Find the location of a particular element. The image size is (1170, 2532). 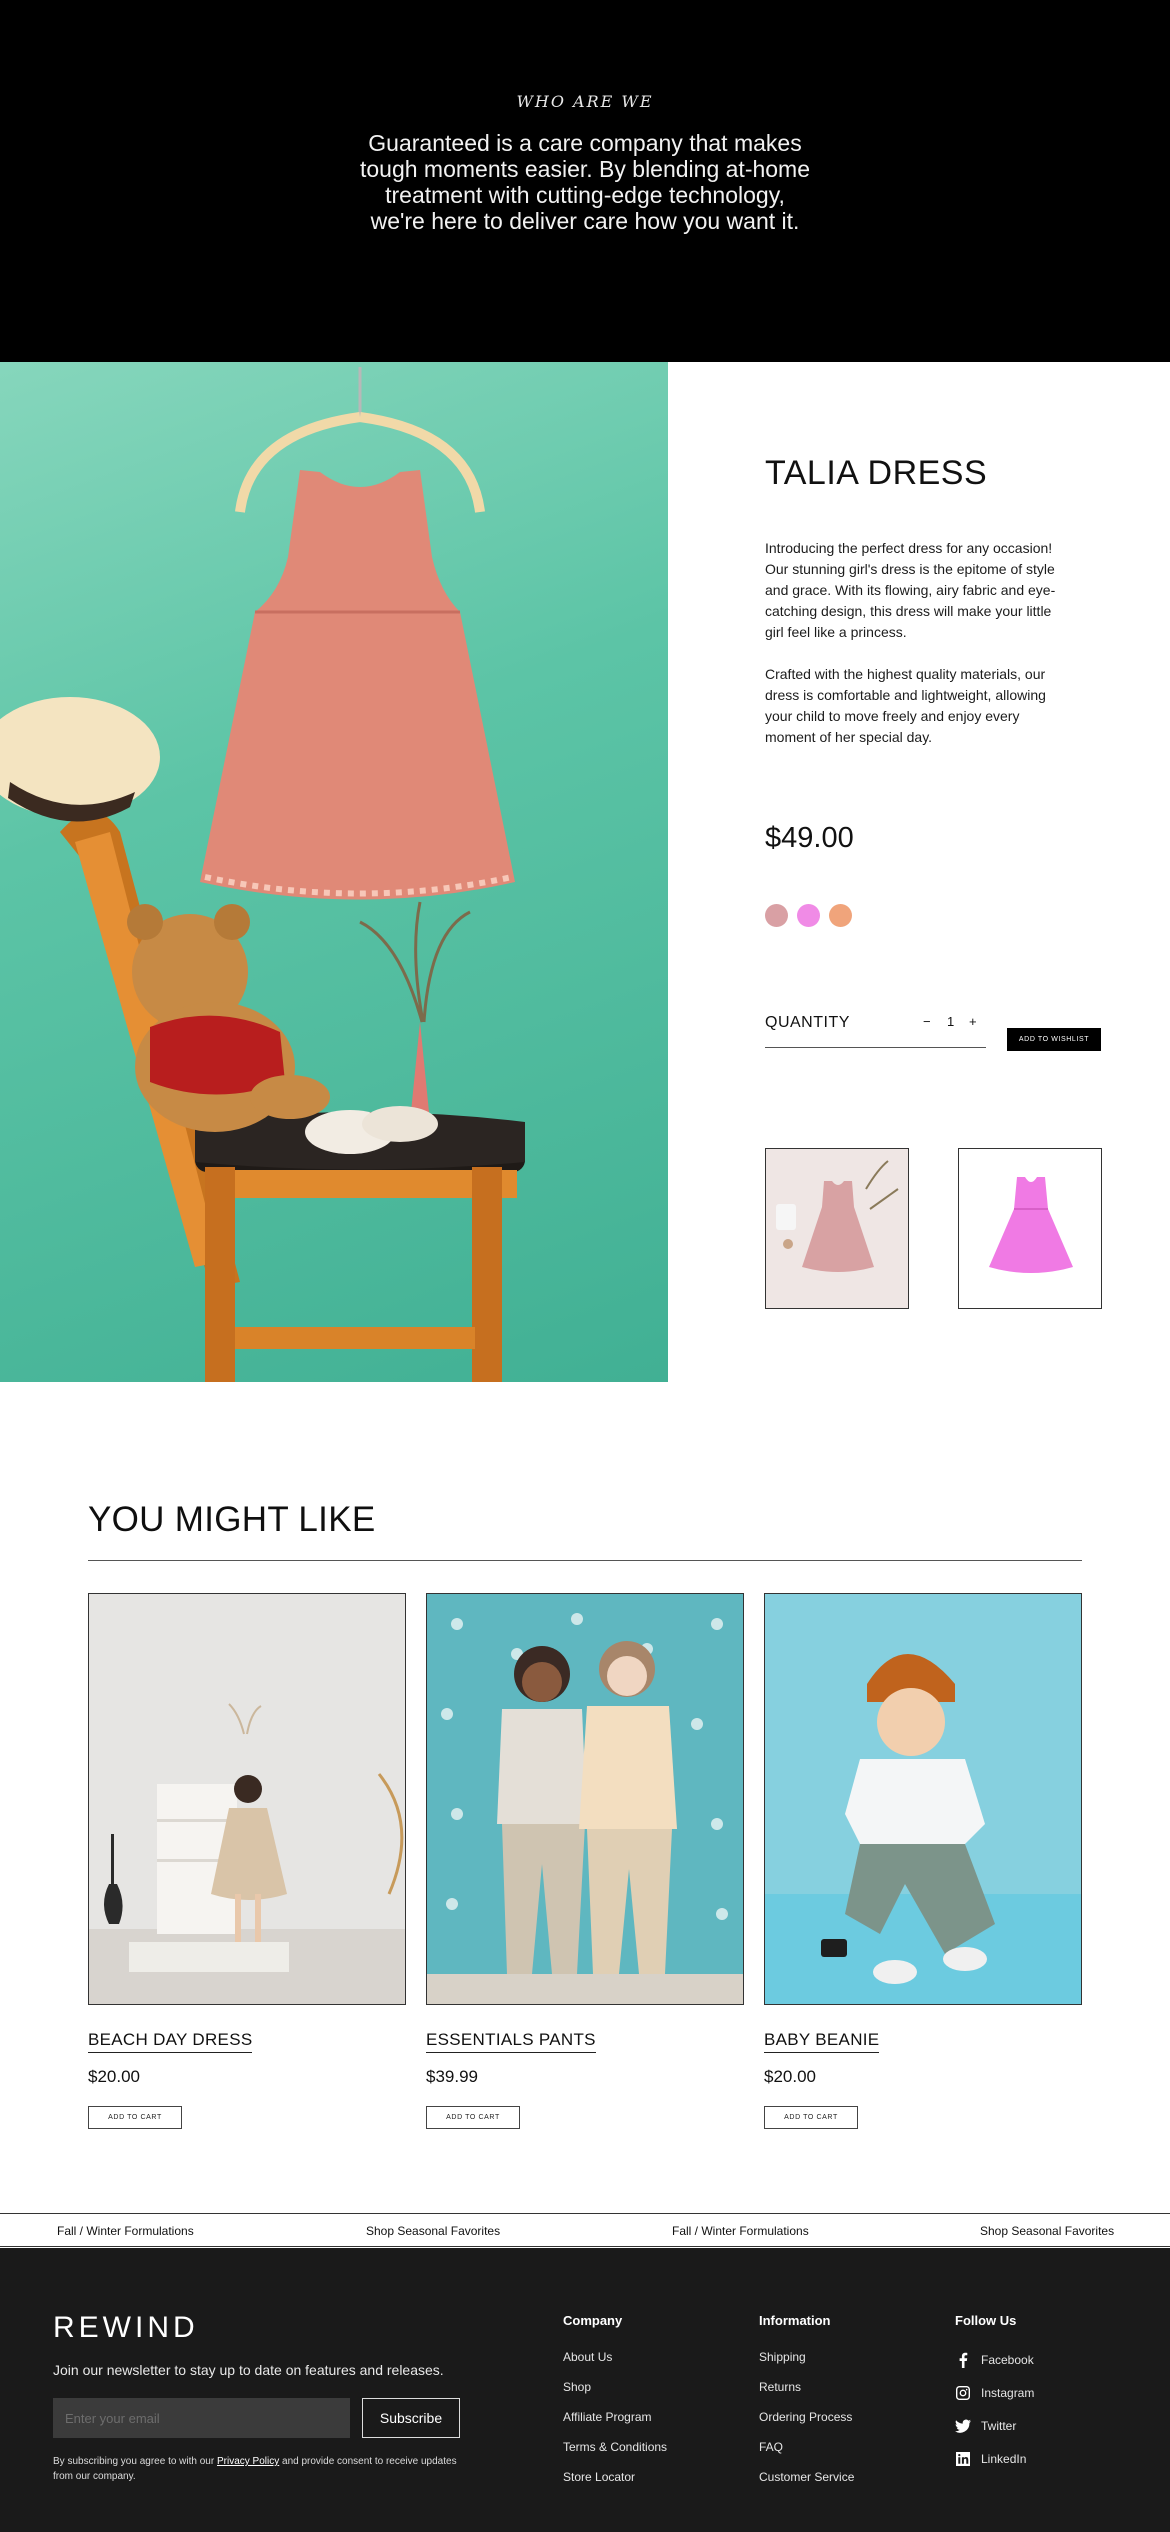

footer-link-store-locator: Store Locator is located at coordinates (615, 2477).